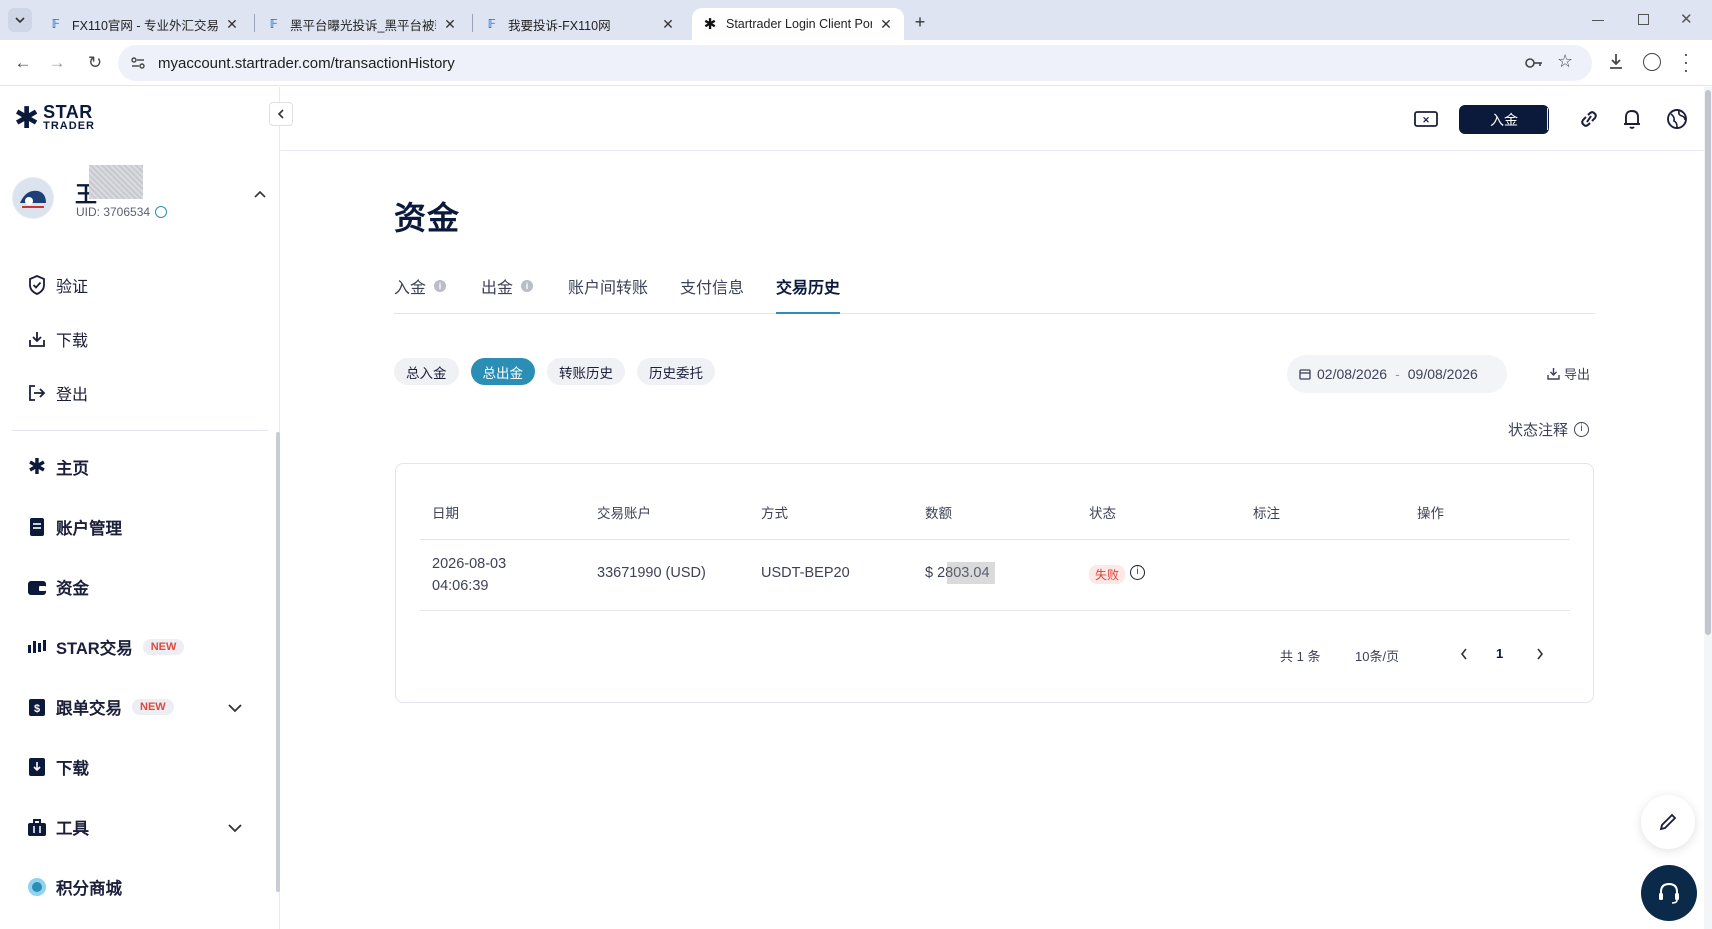  What do you see at coordinates (37, 285) in the screenshot?
I see `shield-check-icon` at bounding box center [37, 285].